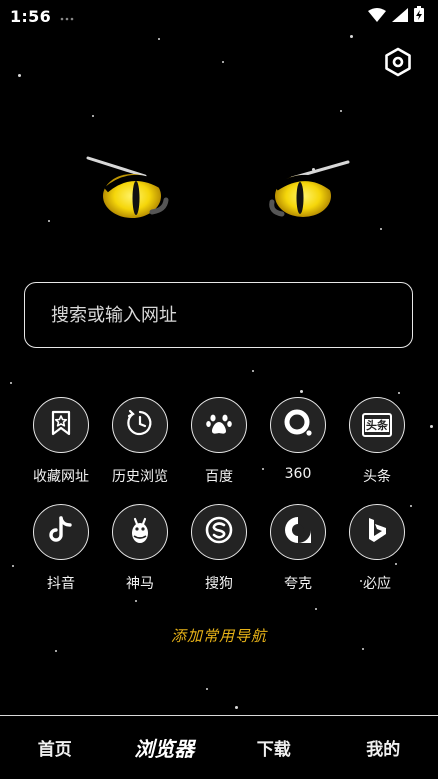 The width and height of the screenshot is (438, 779). Describe the element at coordinates (219, 16) in the screenshot. I see `status-bar: 1:56` at that location.